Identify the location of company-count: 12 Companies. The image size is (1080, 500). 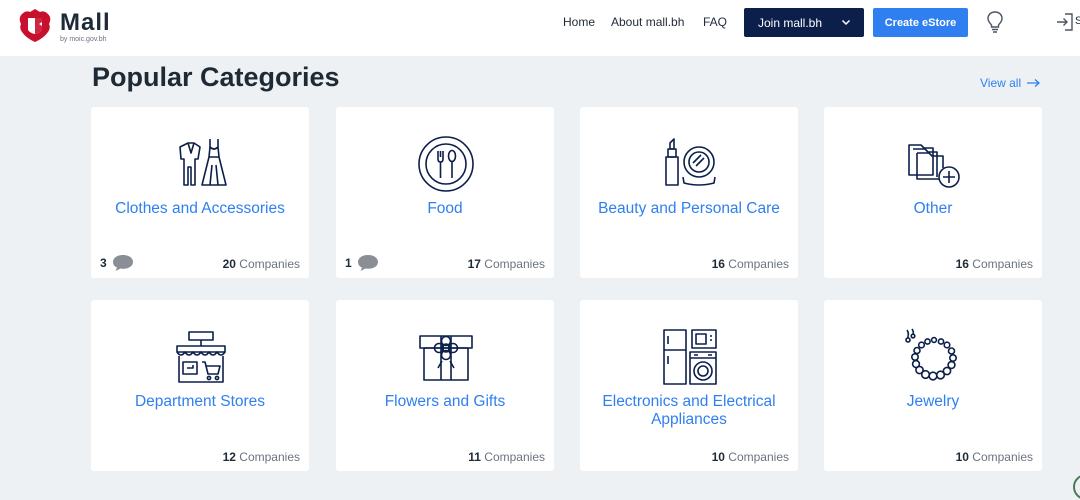
(261, 457).